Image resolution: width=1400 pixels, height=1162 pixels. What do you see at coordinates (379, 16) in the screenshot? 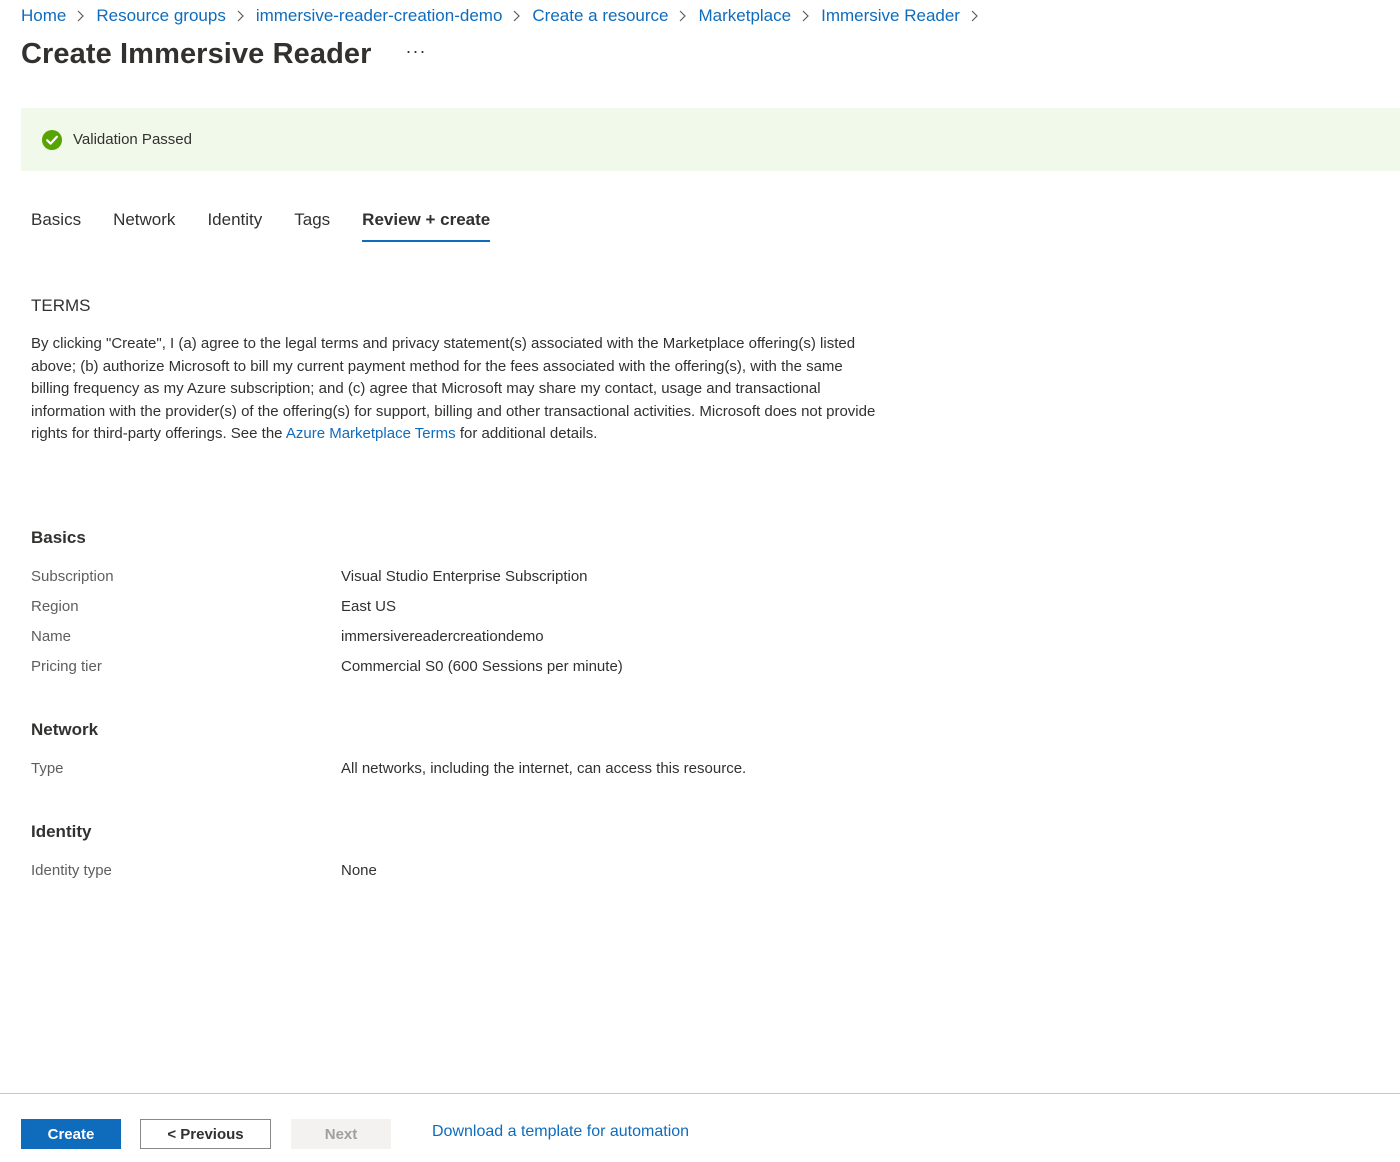
I see `breadcrumb-resource-group: immersive-reader-creation-demo` at bounding box center [379, 16].